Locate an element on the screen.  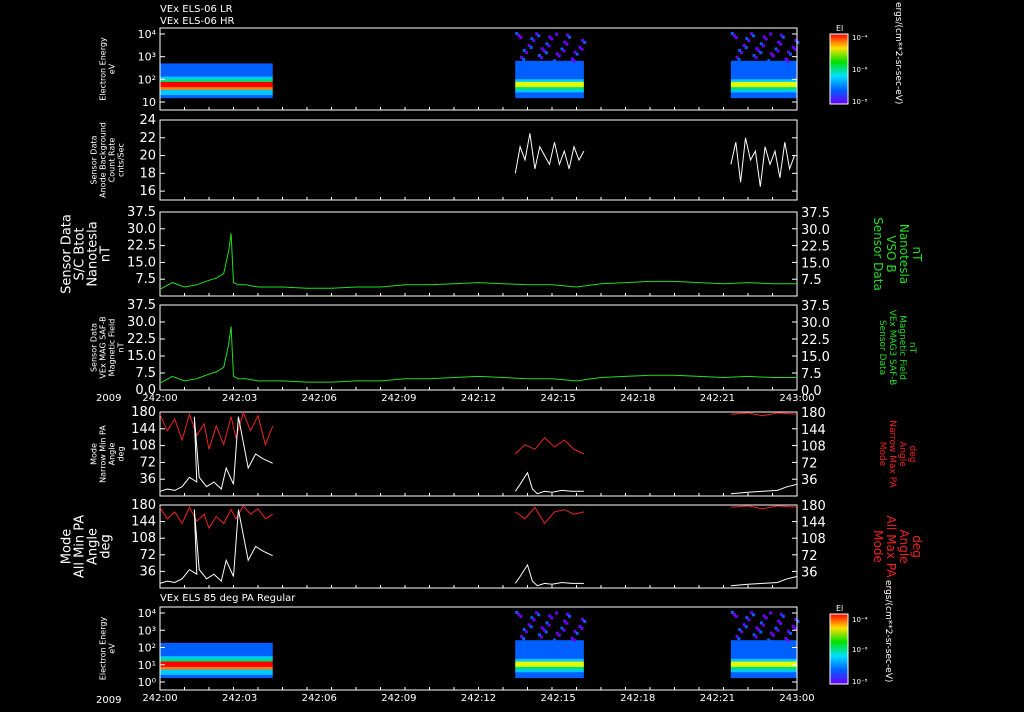
colorbar-tick-top-0: 10⁻⁴ is located at coordinates (860, 38).